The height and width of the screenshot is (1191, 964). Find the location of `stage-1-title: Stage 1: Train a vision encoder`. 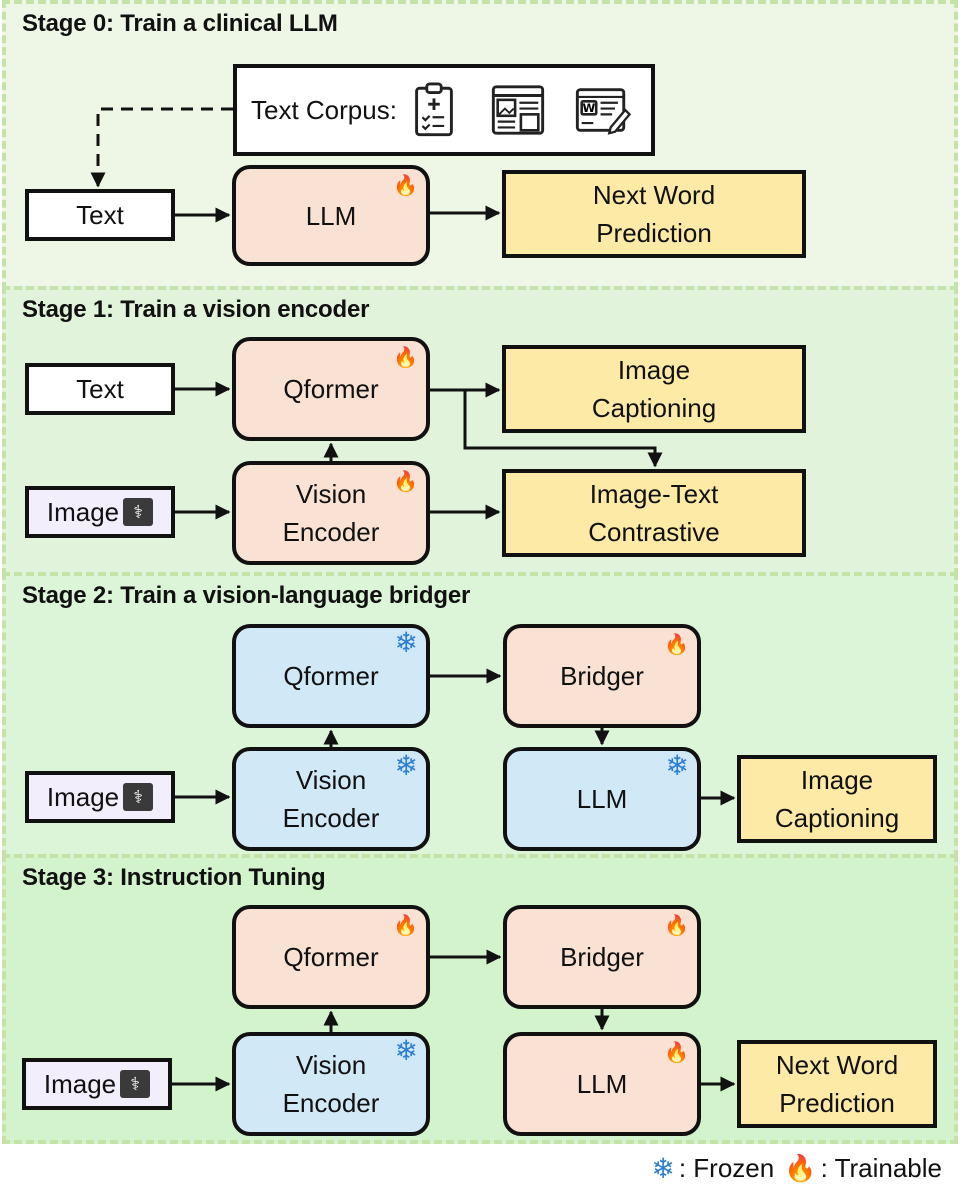

stage-1-title: Stage 1: Train a vision encoder is located at coordinates (196, 309).